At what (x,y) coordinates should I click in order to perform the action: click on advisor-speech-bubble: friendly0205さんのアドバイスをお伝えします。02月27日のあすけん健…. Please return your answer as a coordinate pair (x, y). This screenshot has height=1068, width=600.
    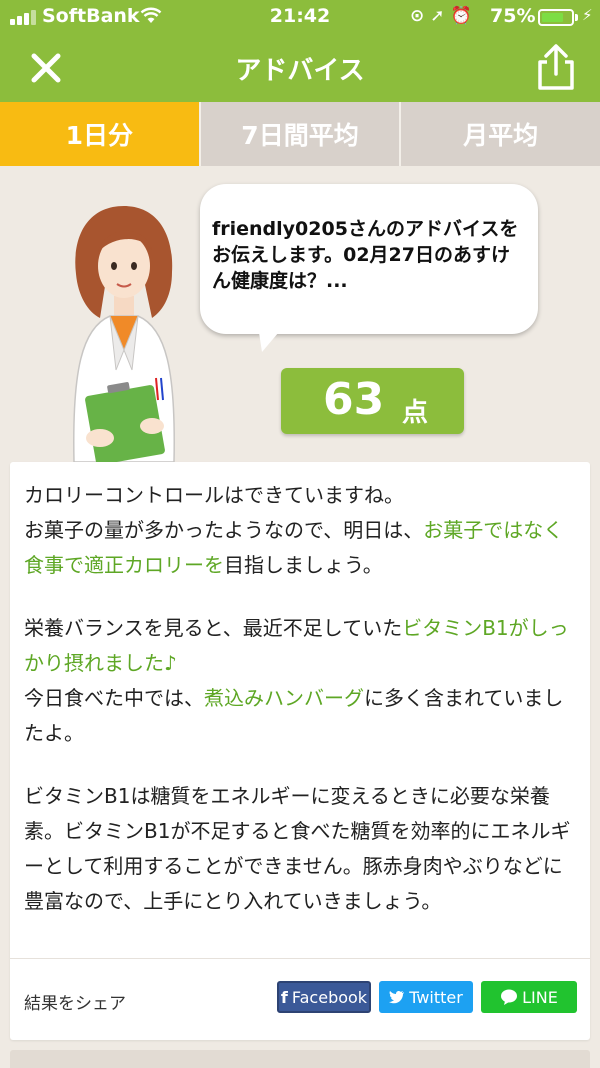
    Looking at the image, I should click on (369, 259).